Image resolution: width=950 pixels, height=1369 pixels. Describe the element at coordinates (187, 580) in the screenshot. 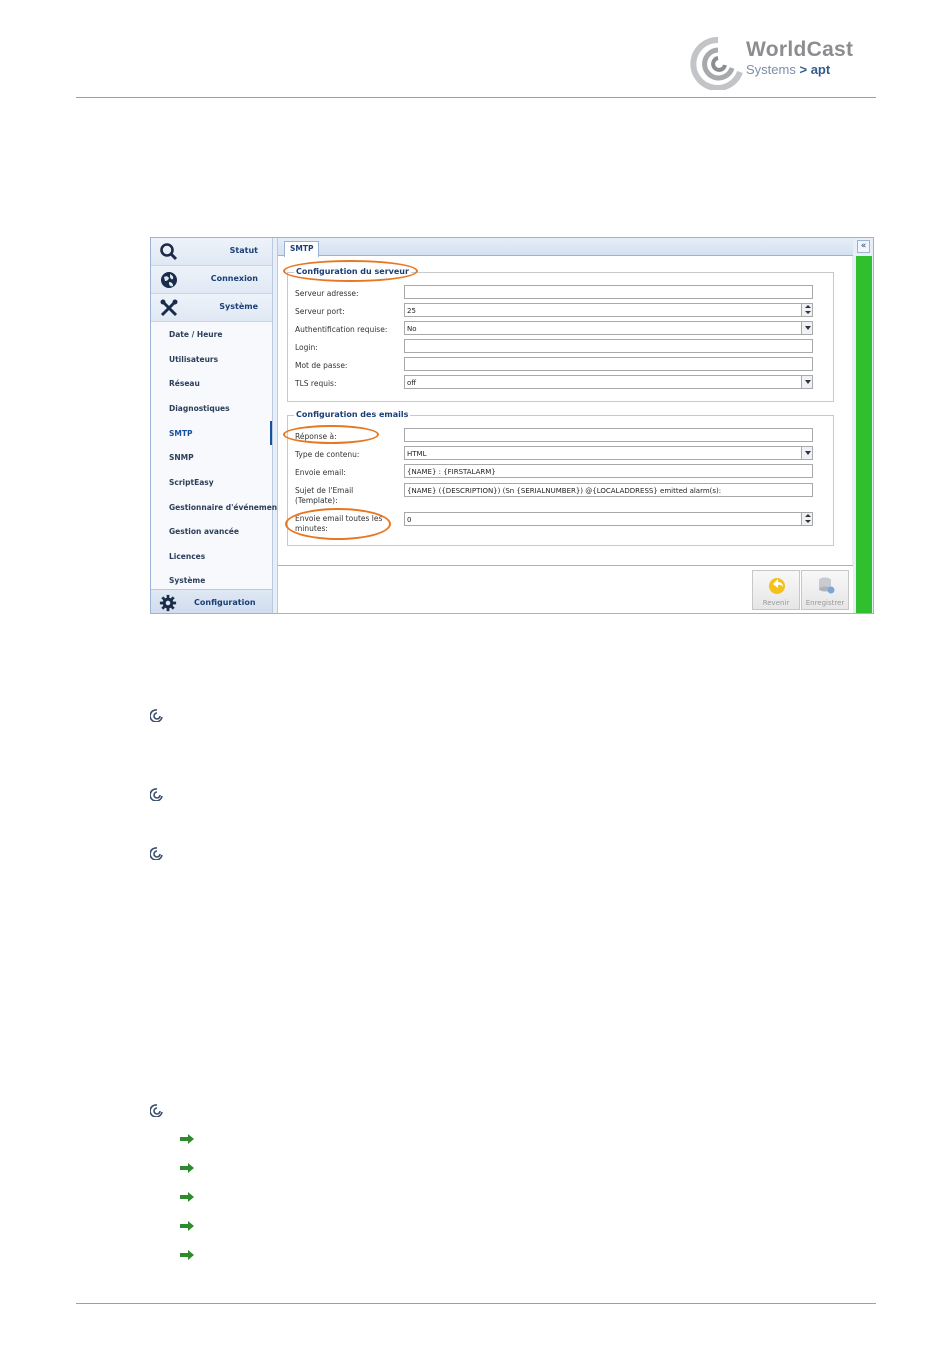

I see `sidebar-item-system: Système` at that location.